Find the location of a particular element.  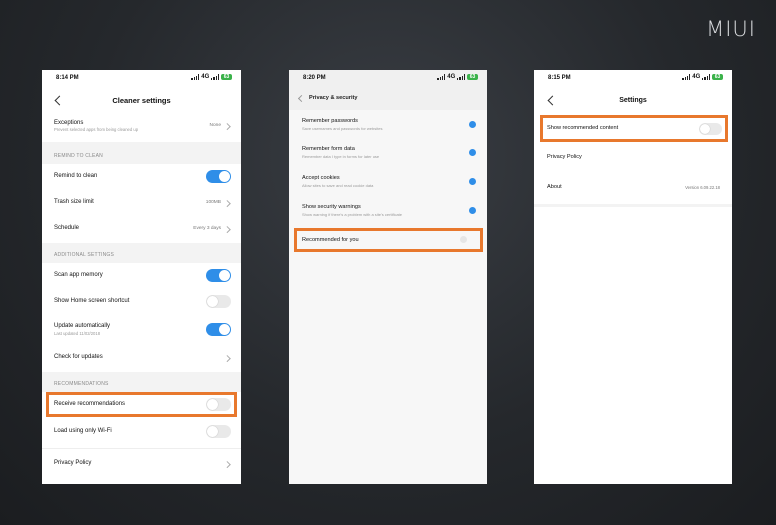

status-bar: 8:15 PM 4G 63 is located at coordinates (633, 79).